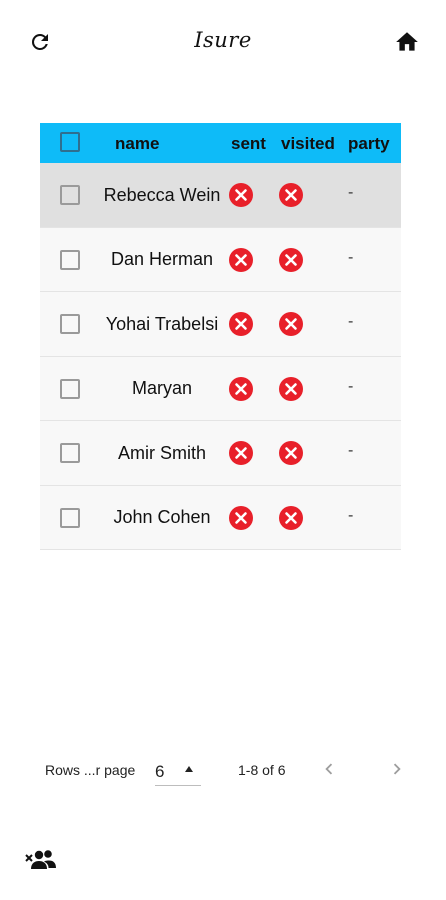 The width and height of the screenshot is (446, 900). I want to click on remove-users-icon, so click(40, 859).